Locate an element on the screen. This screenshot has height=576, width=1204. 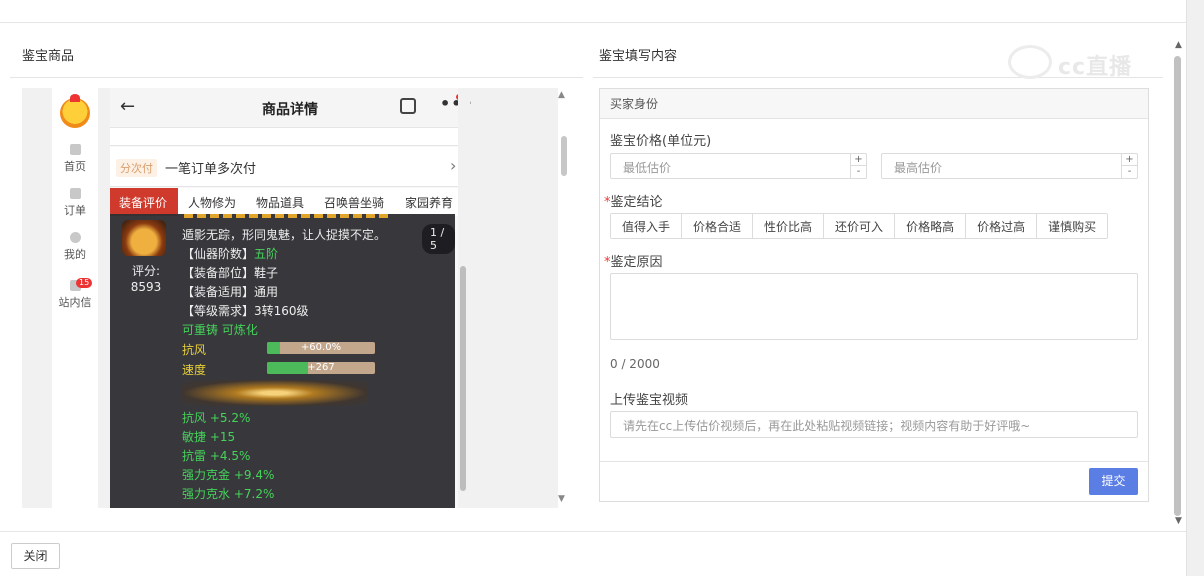
item-attr: 【仙器阶数】五阶 is located at coordinates (230, 254).